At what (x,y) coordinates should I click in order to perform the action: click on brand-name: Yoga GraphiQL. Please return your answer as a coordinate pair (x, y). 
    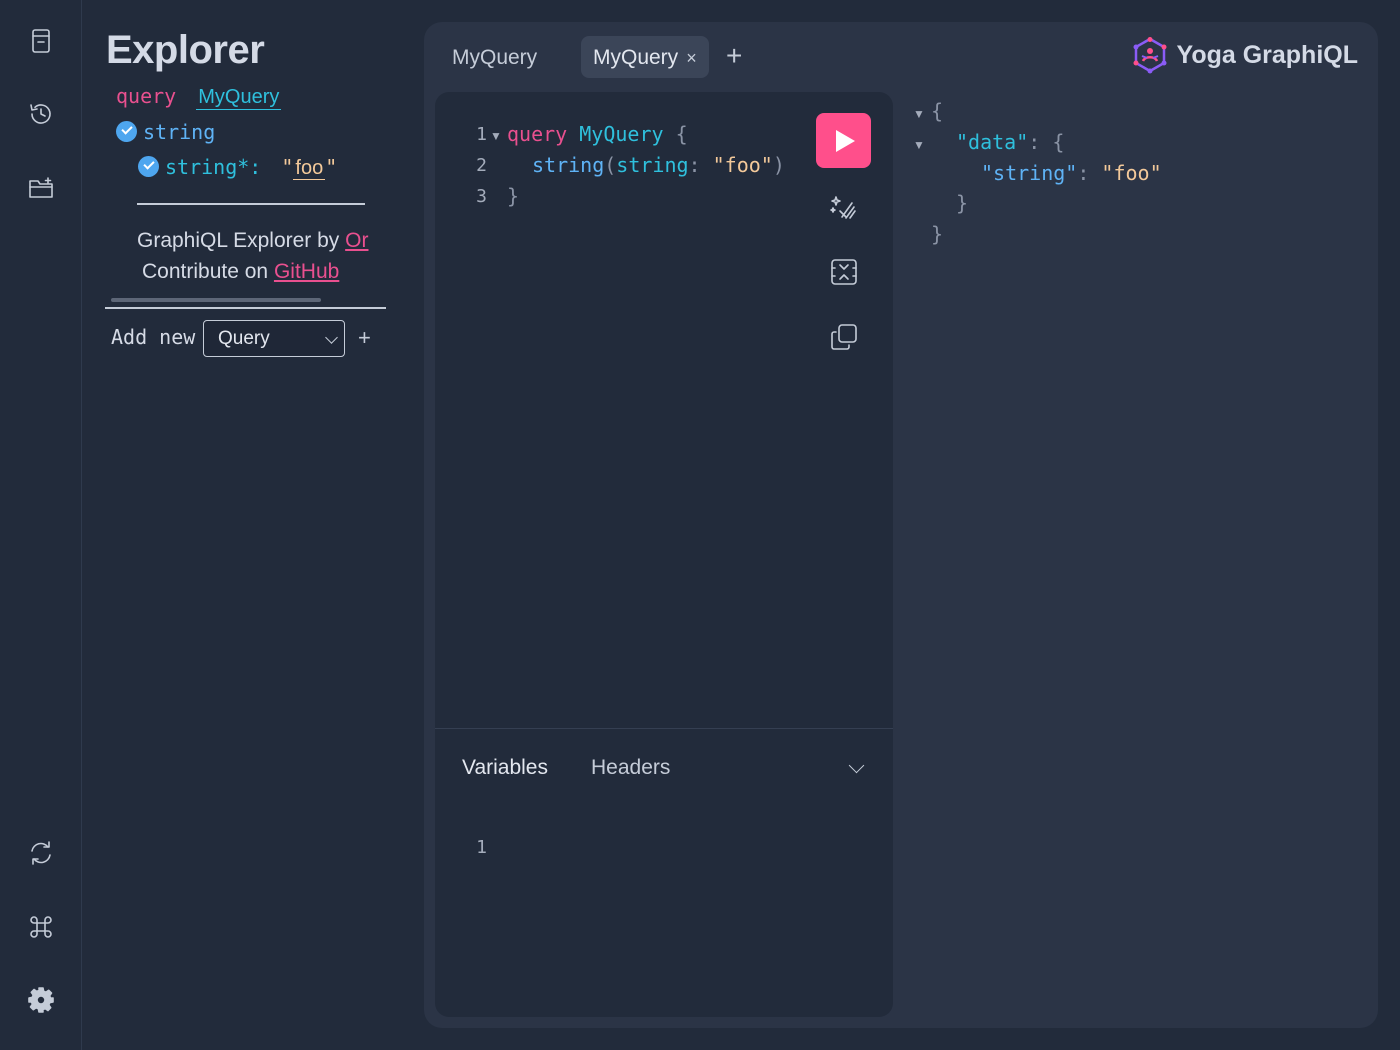
    Looking at the image, I should click on (1267, 54).